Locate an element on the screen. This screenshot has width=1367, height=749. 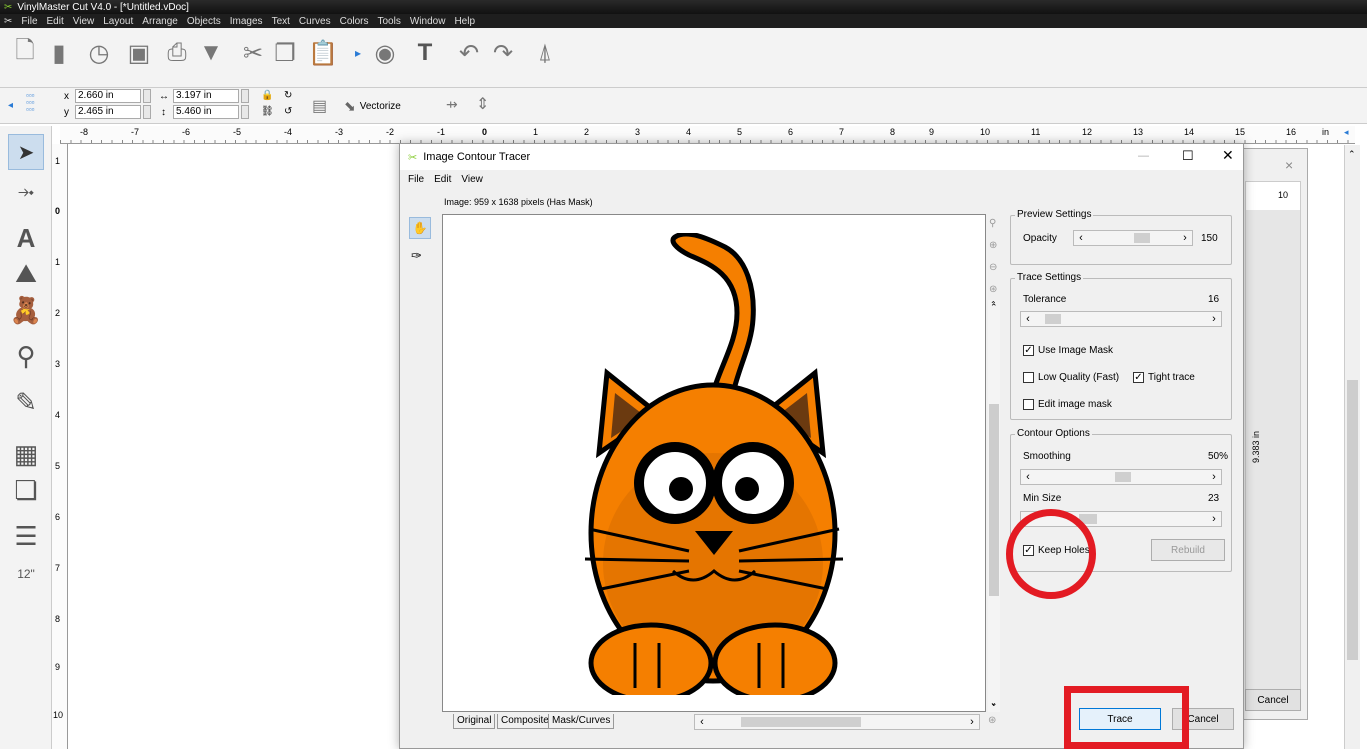
save-icon: ▣ is located at coordinates (139, 53).